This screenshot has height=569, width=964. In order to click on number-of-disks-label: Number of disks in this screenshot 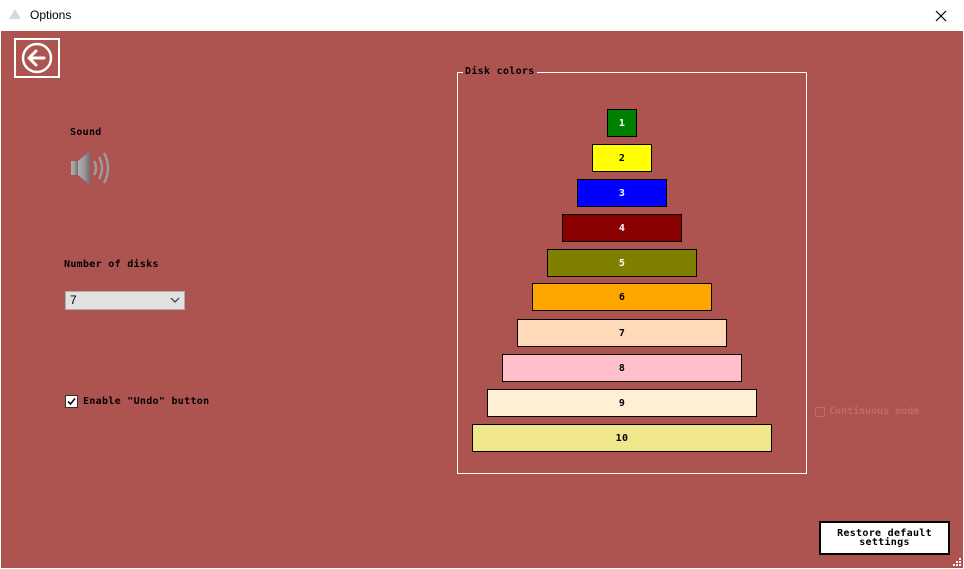, I will do `click(111, 264)`.